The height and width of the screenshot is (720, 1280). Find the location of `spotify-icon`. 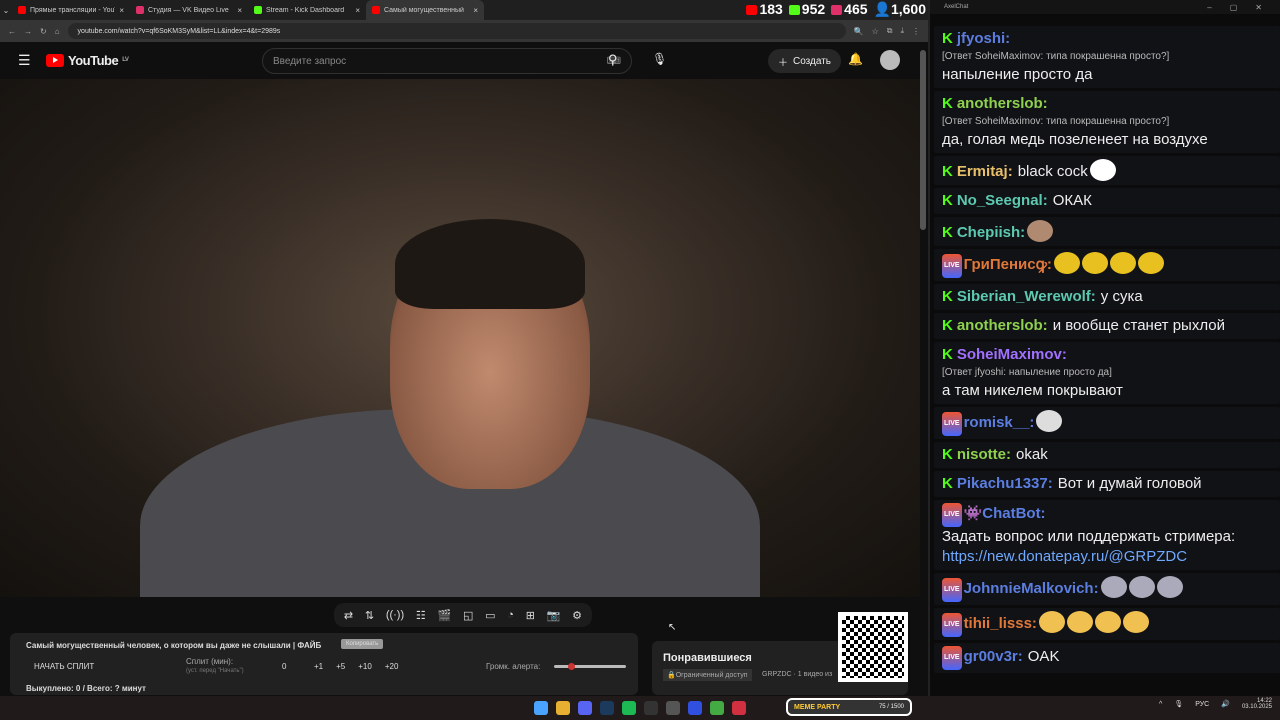

spotify-icon is located at coordinates (629, 708).